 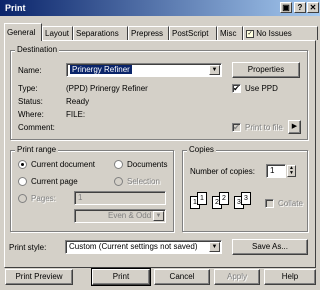 I want to click on collate-preview: 1 1 2 2 3 3, so click(x=227, y=200).